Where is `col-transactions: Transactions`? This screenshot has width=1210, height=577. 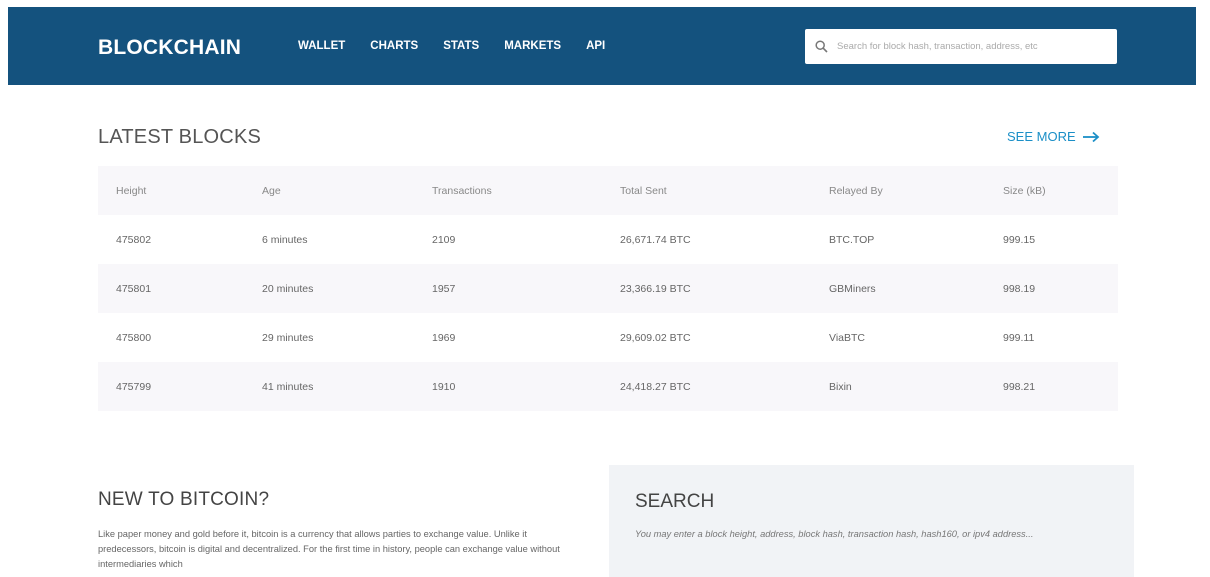
col-transactions: Transactions is located at coordinates (508, 190).